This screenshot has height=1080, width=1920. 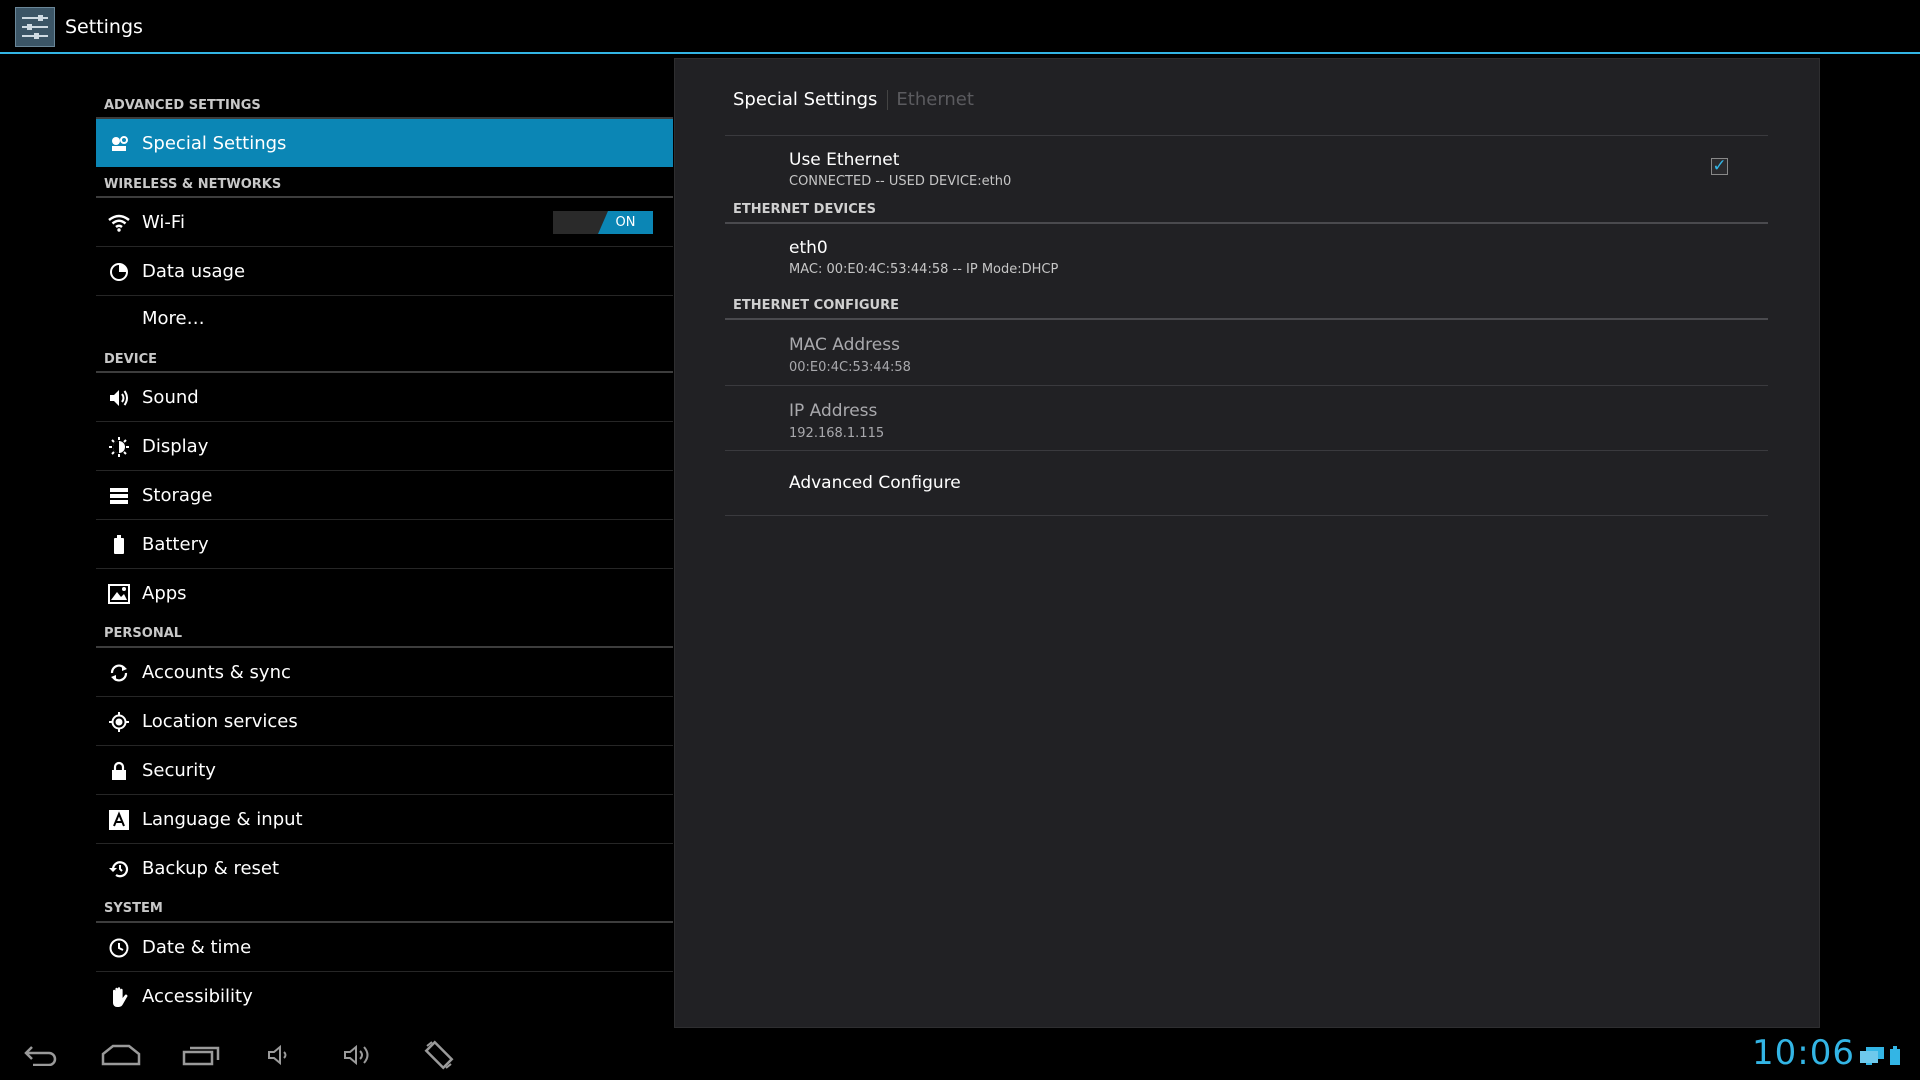 I want to click on sidebar-item-label: Security, so click(x=179, y=770).